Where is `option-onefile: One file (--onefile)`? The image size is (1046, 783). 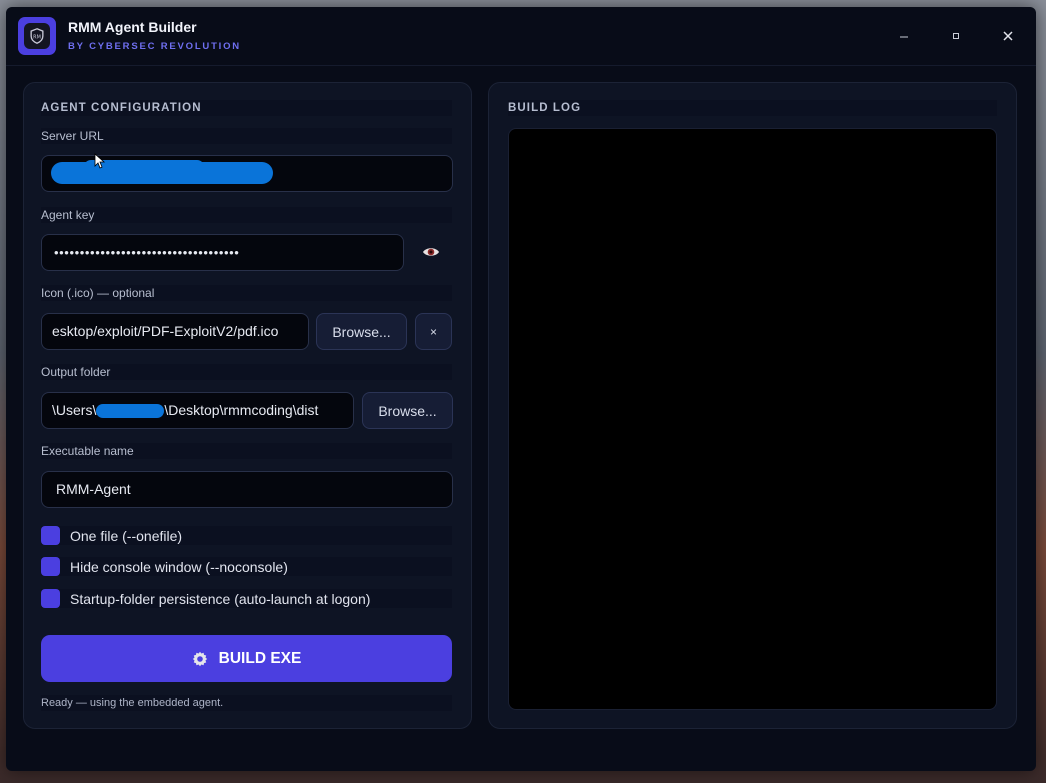 option-onefile: One file (--onefile) is located at coordinates (246, 535).